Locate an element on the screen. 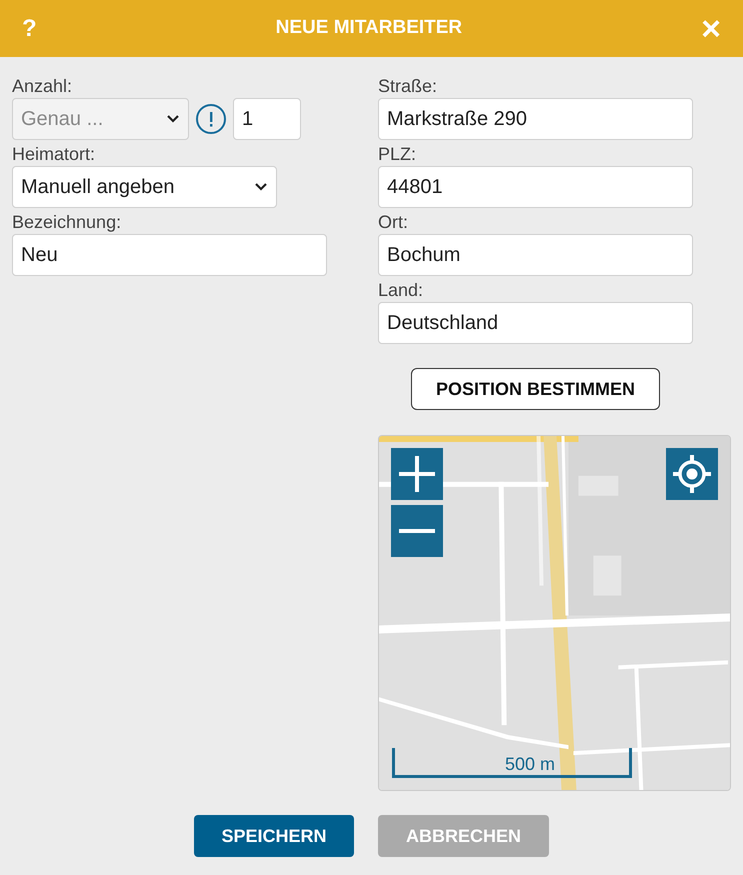  input-field: Bochum is located at coordinates (535, 255).